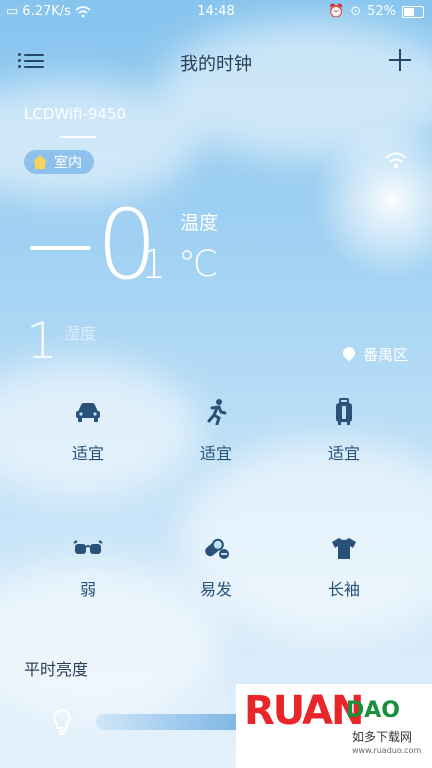 Image resolution: width=432 pixels, height=768 pixels. What do you see at coordinates (87, 589) in the screenshot?
I see `index-label: 弱` at bounding box center [87, 589].